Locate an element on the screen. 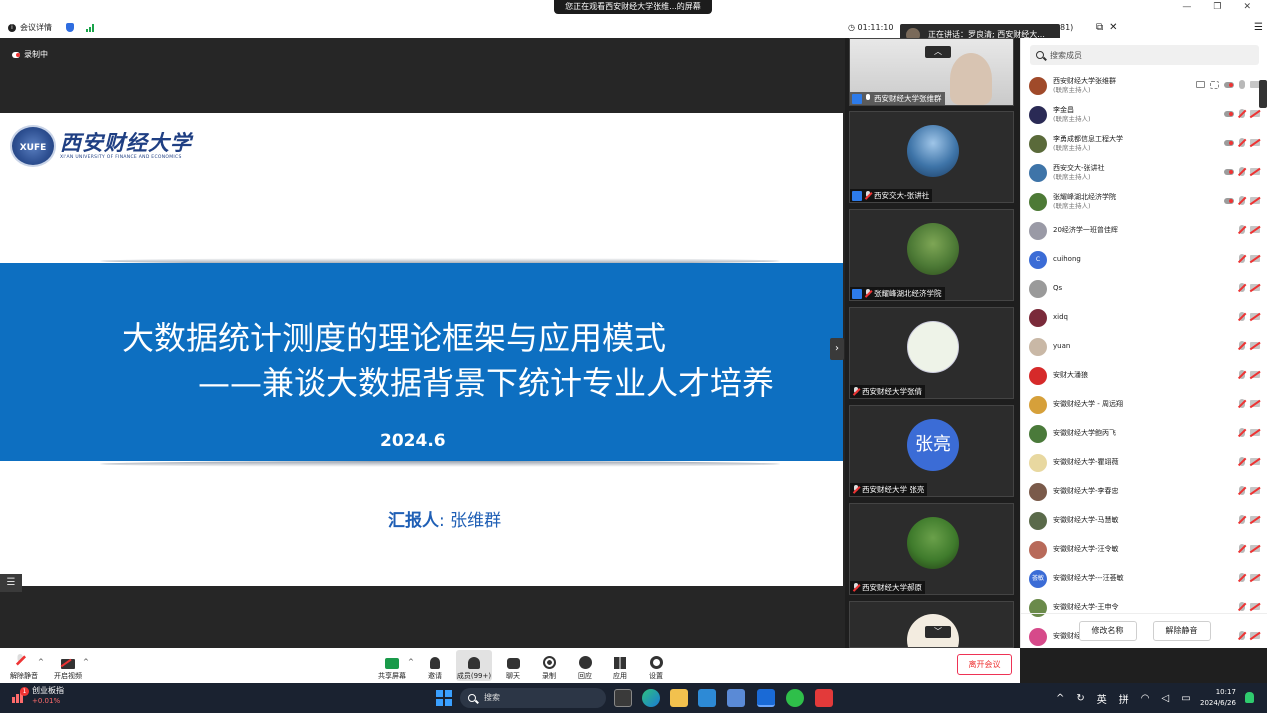  ime-mode: 拼 is located at coordinates (1124, 698).